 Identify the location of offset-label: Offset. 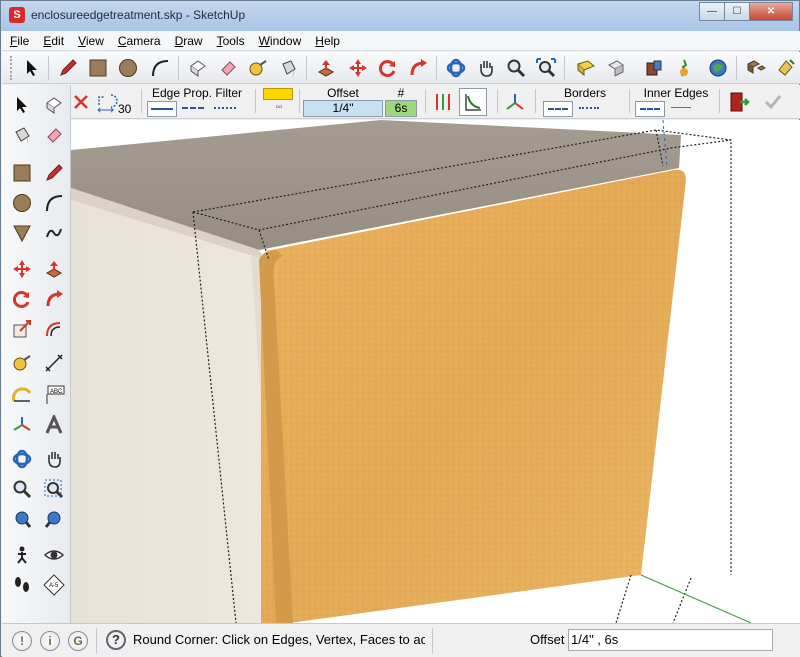
(343, 93).